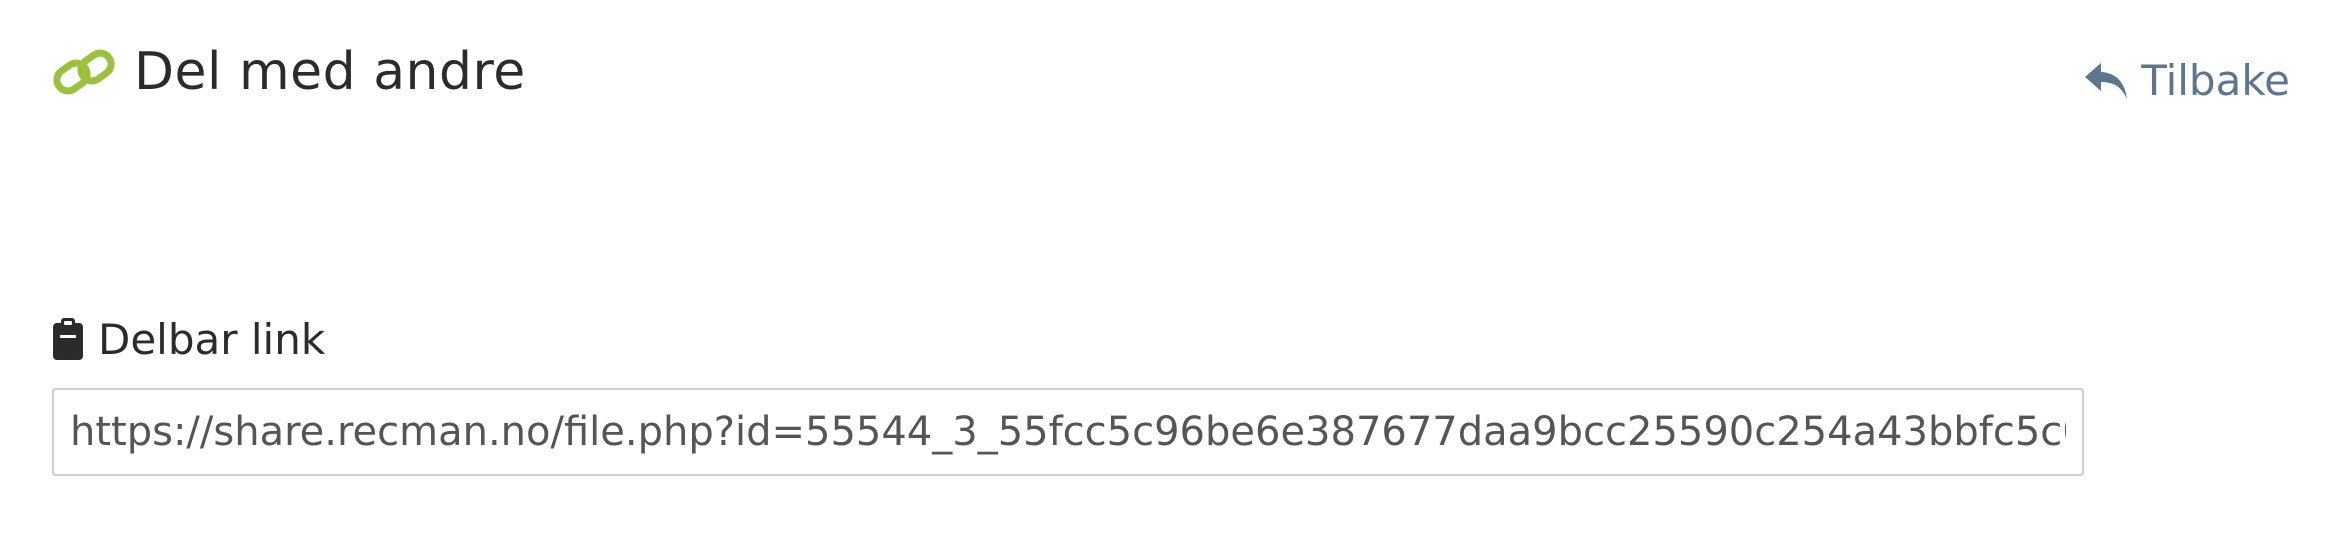 This screenshot has width=2346, height=534. I want to click on share-link-label-group: Delbar link, so click(1068, 339).